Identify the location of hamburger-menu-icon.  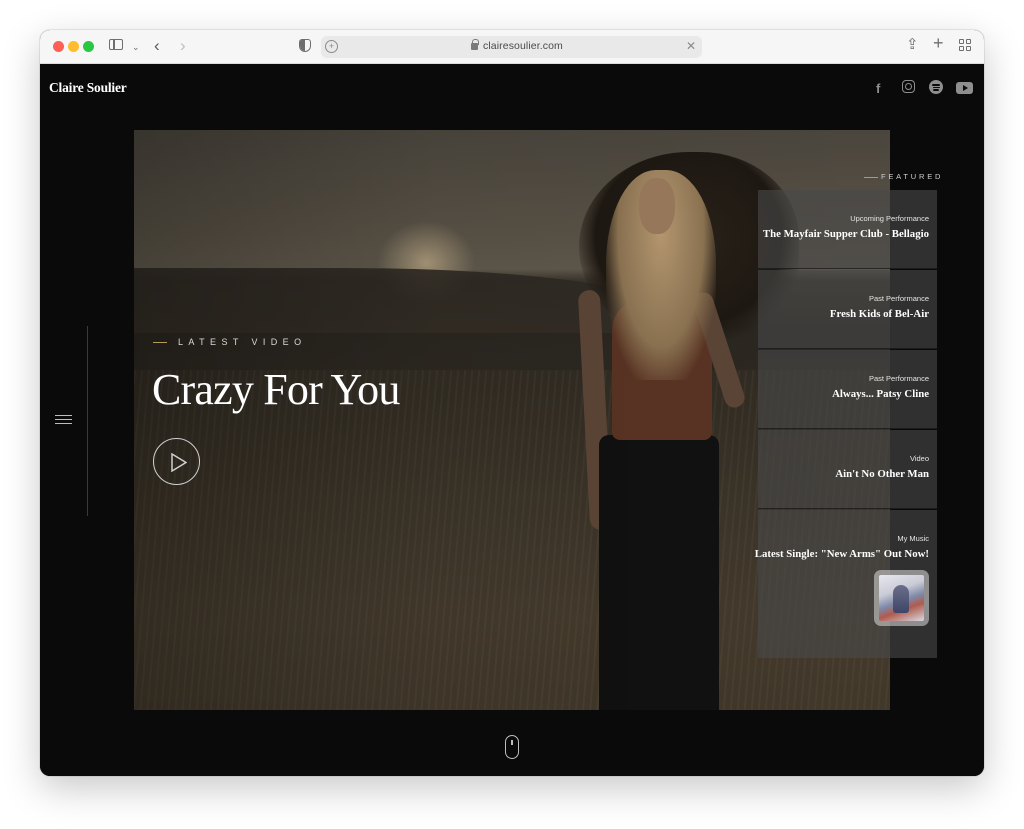
(63, 420).